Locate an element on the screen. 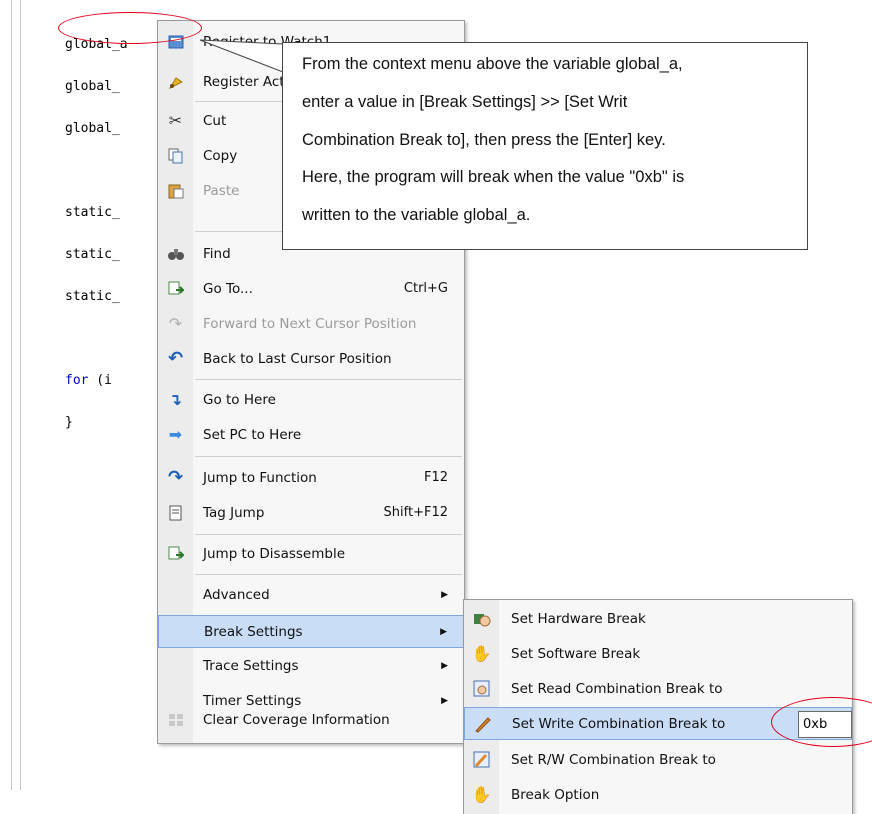 Image resolution: width=872 pixels, height=814 pixels. submenu-item-read-combination-break: Set Read Combination Break to is located at coordinates (658, 688).